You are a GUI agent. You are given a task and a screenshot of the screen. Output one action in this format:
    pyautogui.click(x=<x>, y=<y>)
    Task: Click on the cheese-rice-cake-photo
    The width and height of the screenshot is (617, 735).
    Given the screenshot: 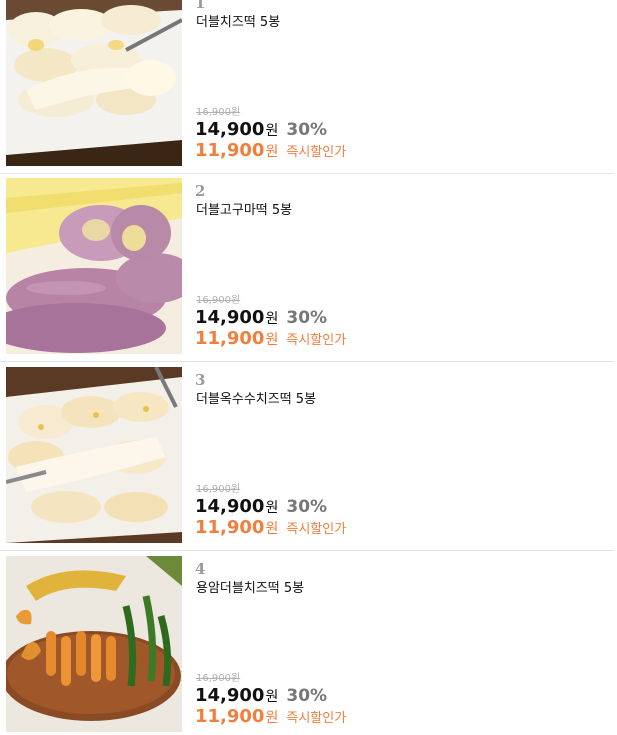 What is the action you would take?
    pyautogui.click(x=94, y=83)
    